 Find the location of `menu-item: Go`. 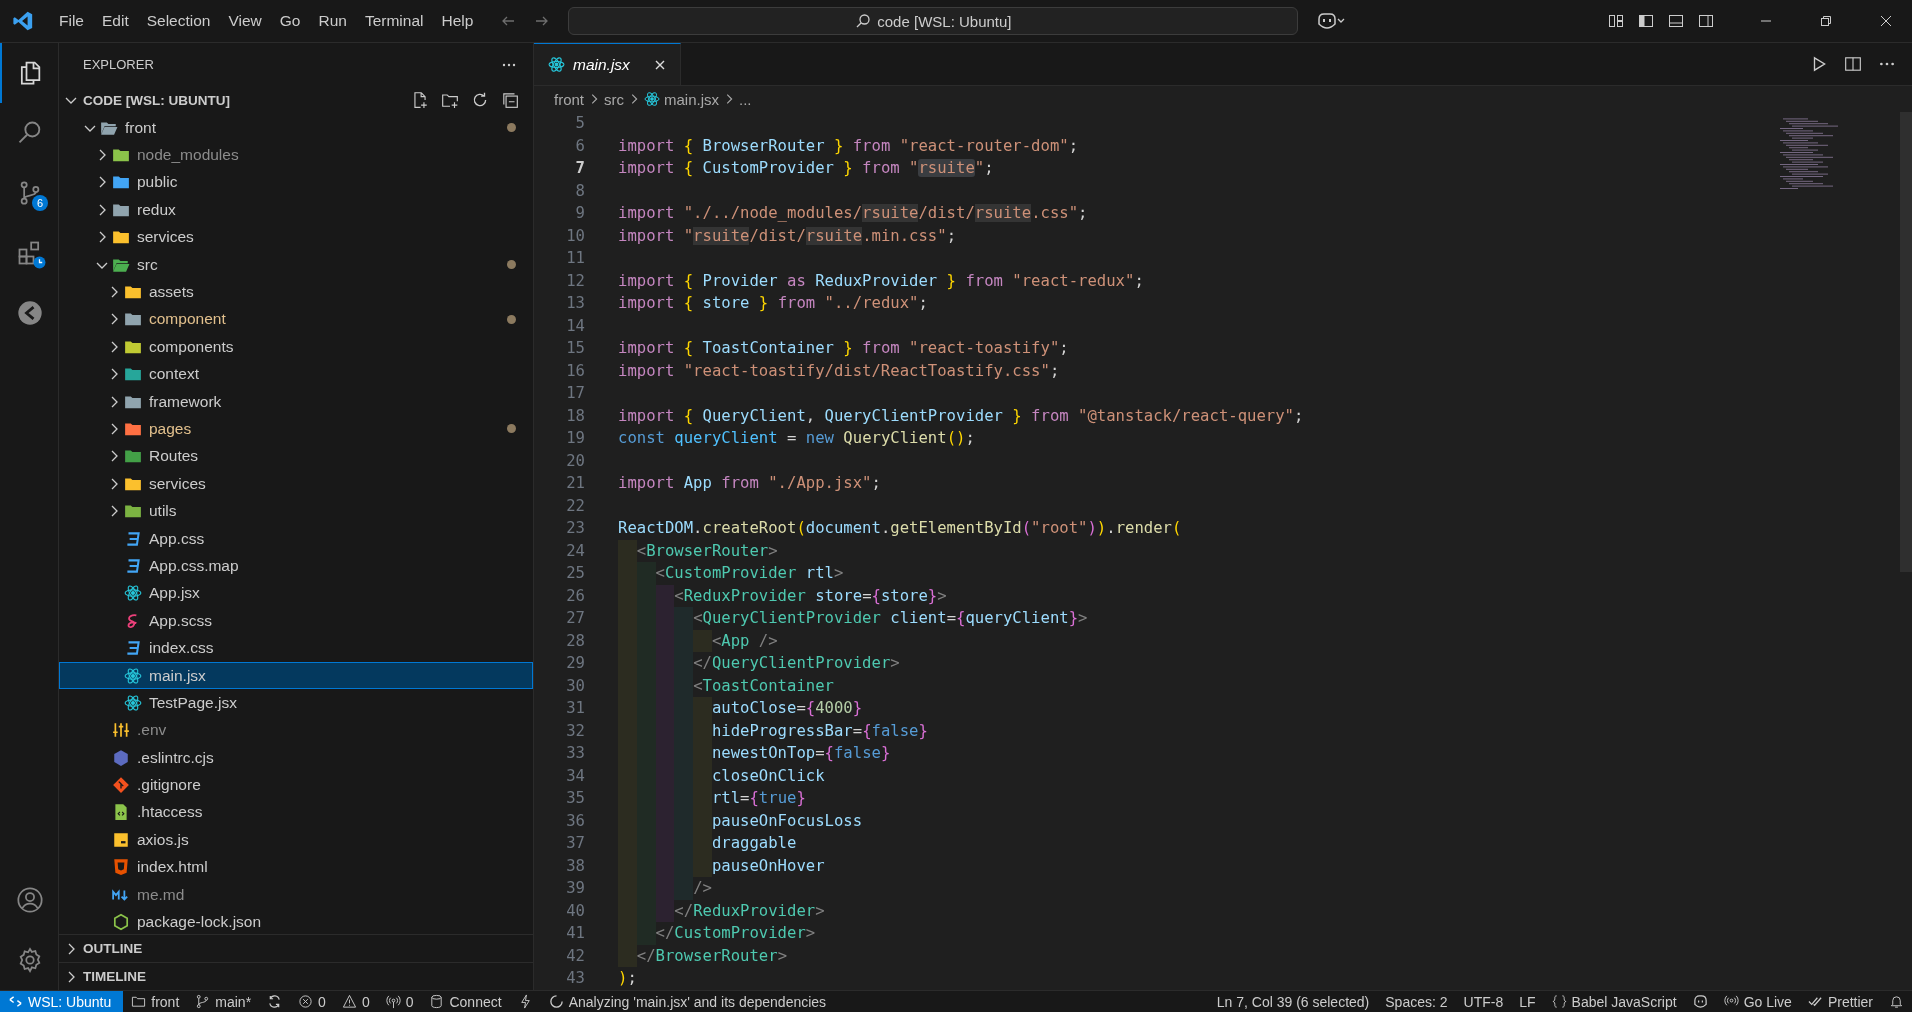

menu-item: Go is located at coordinates (290, 21).